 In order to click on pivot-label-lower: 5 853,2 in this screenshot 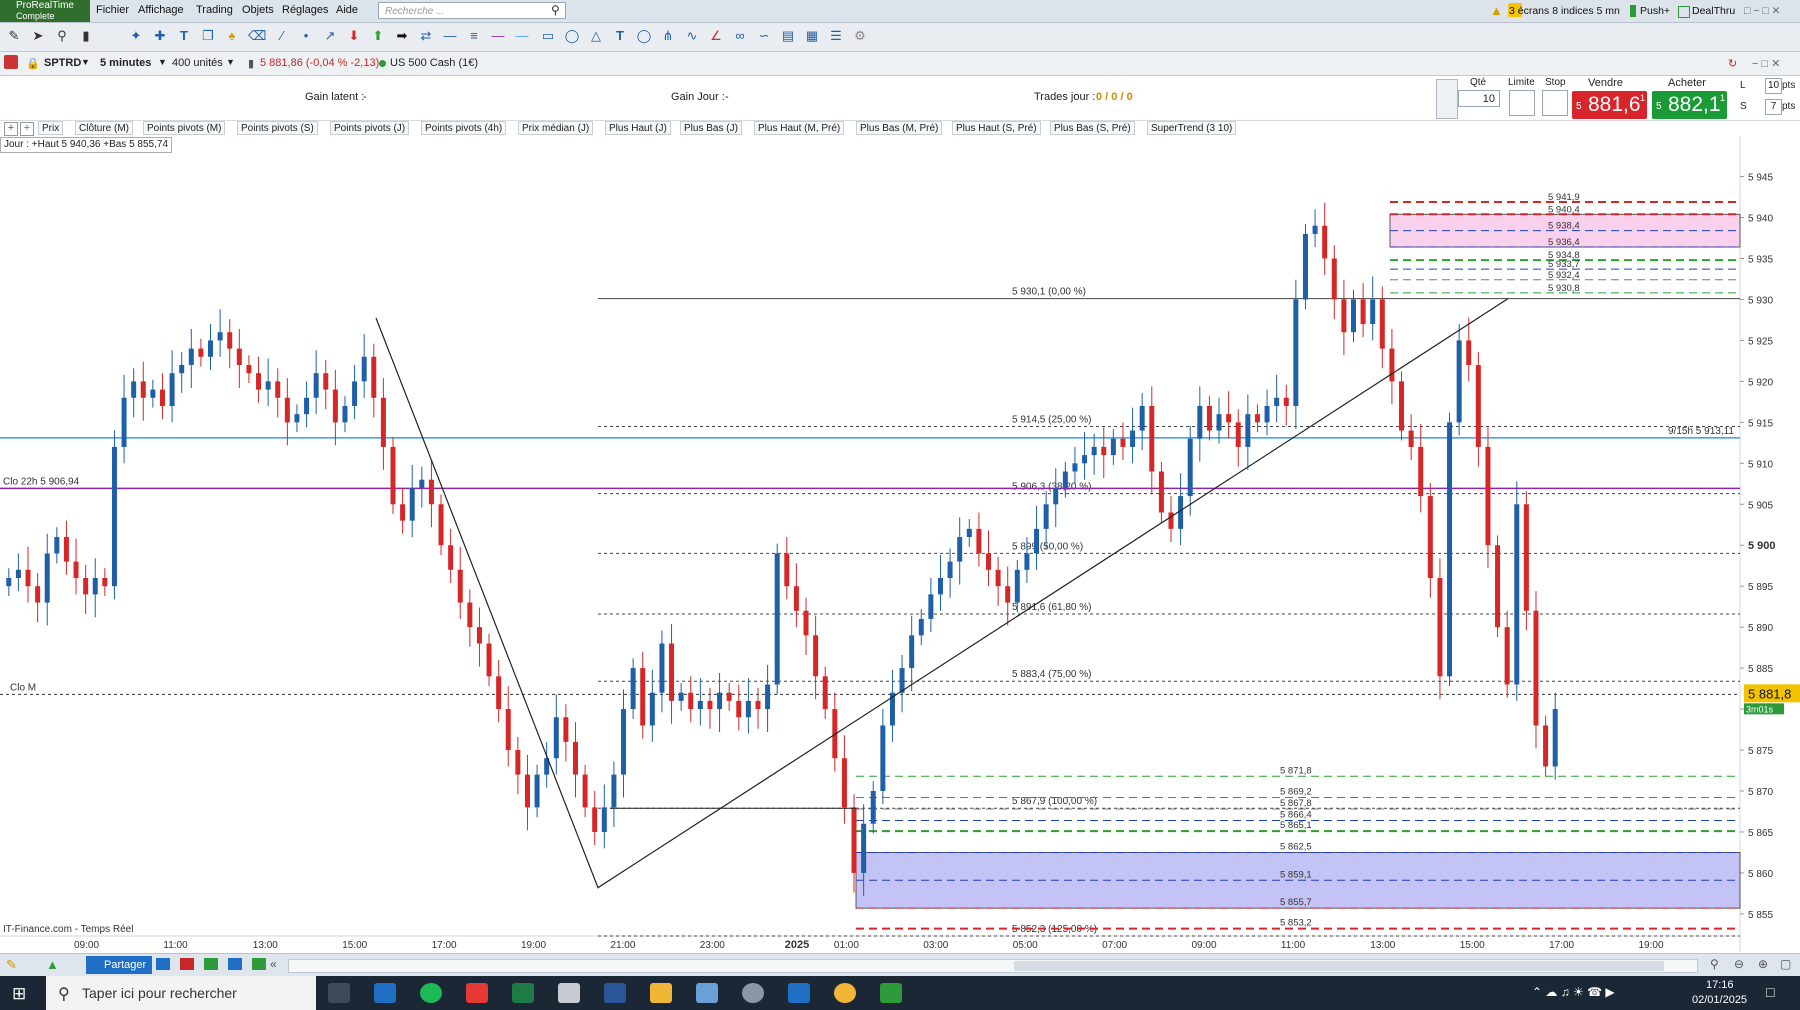, I will do `click(1296, 923)`.